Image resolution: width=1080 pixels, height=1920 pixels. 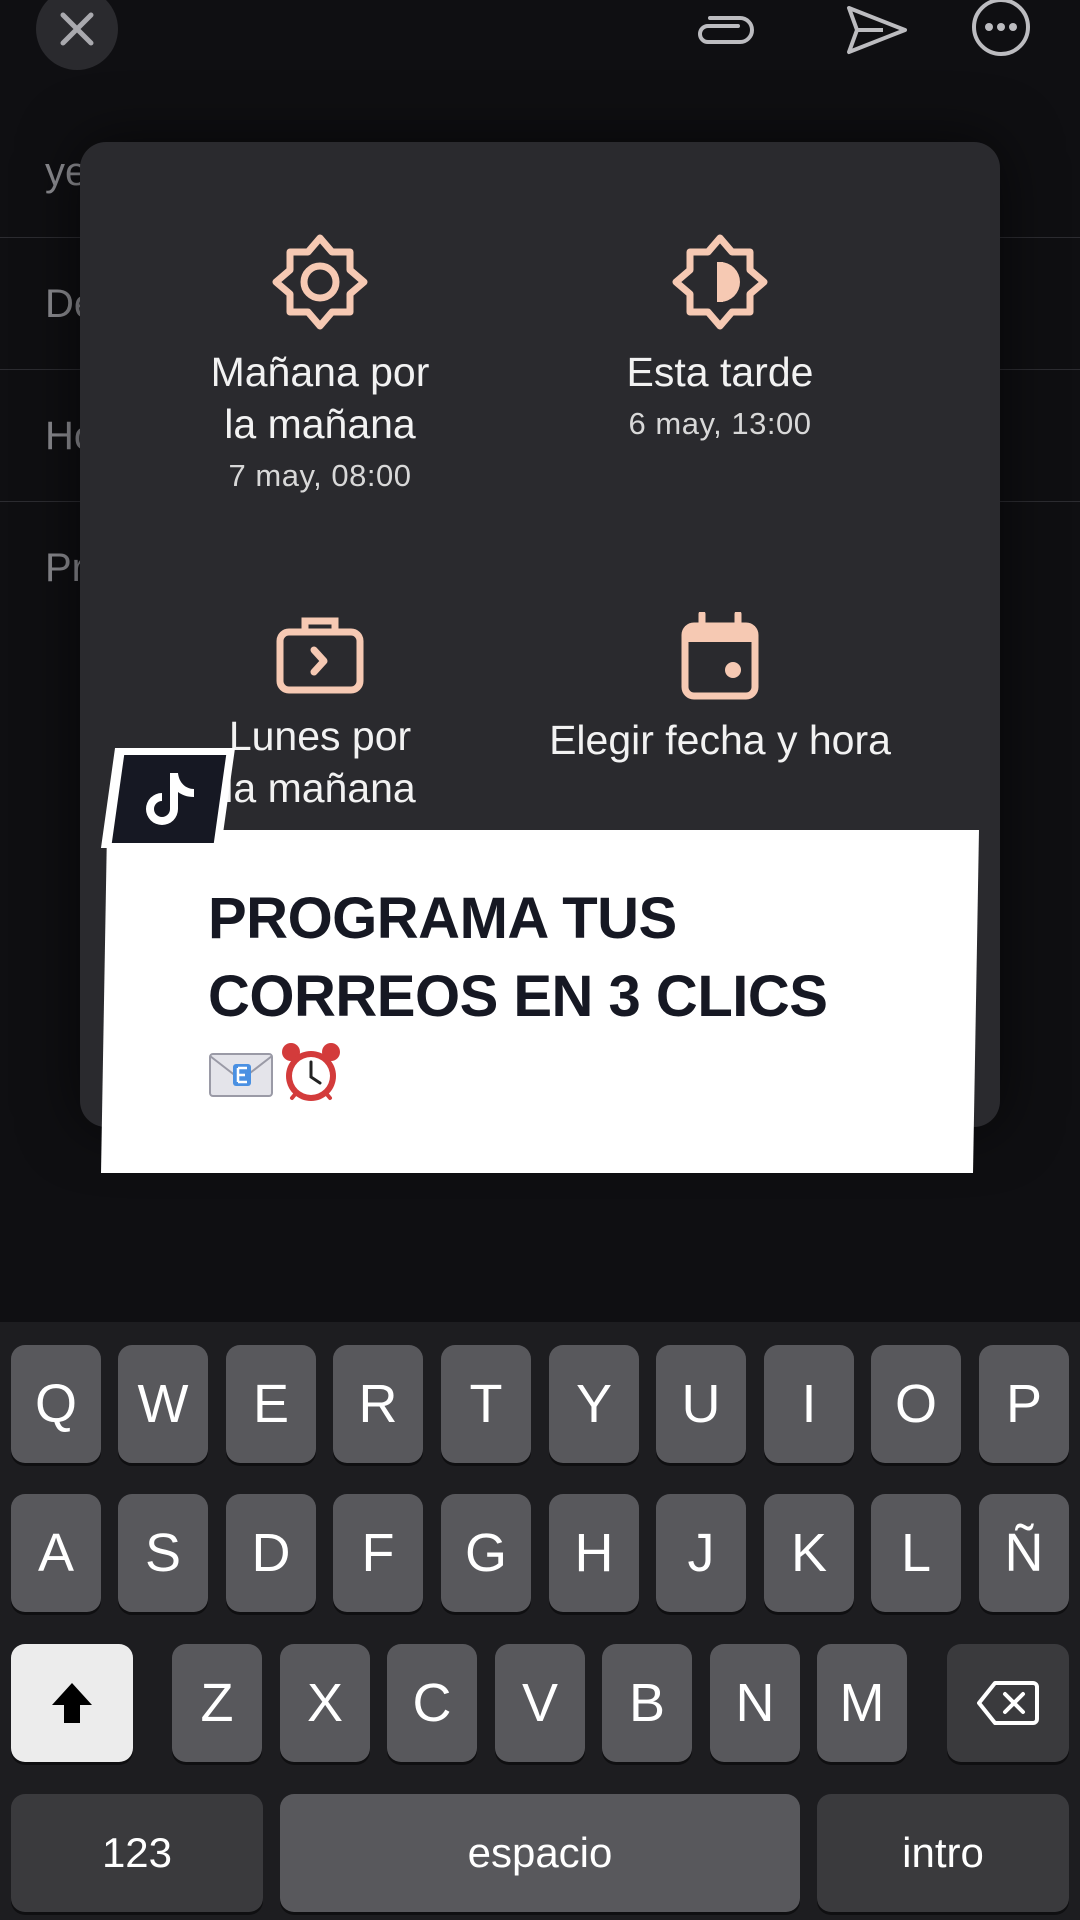 I want to click on key-j: J, so click(x=701, y=1553).